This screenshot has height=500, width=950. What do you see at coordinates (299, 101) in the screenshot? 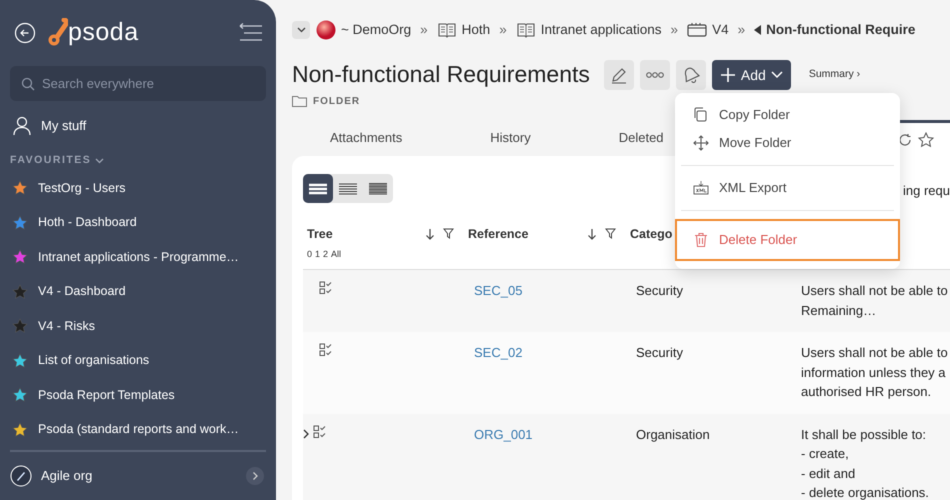
I see `folder-icon` at bounding box center [299, 101].